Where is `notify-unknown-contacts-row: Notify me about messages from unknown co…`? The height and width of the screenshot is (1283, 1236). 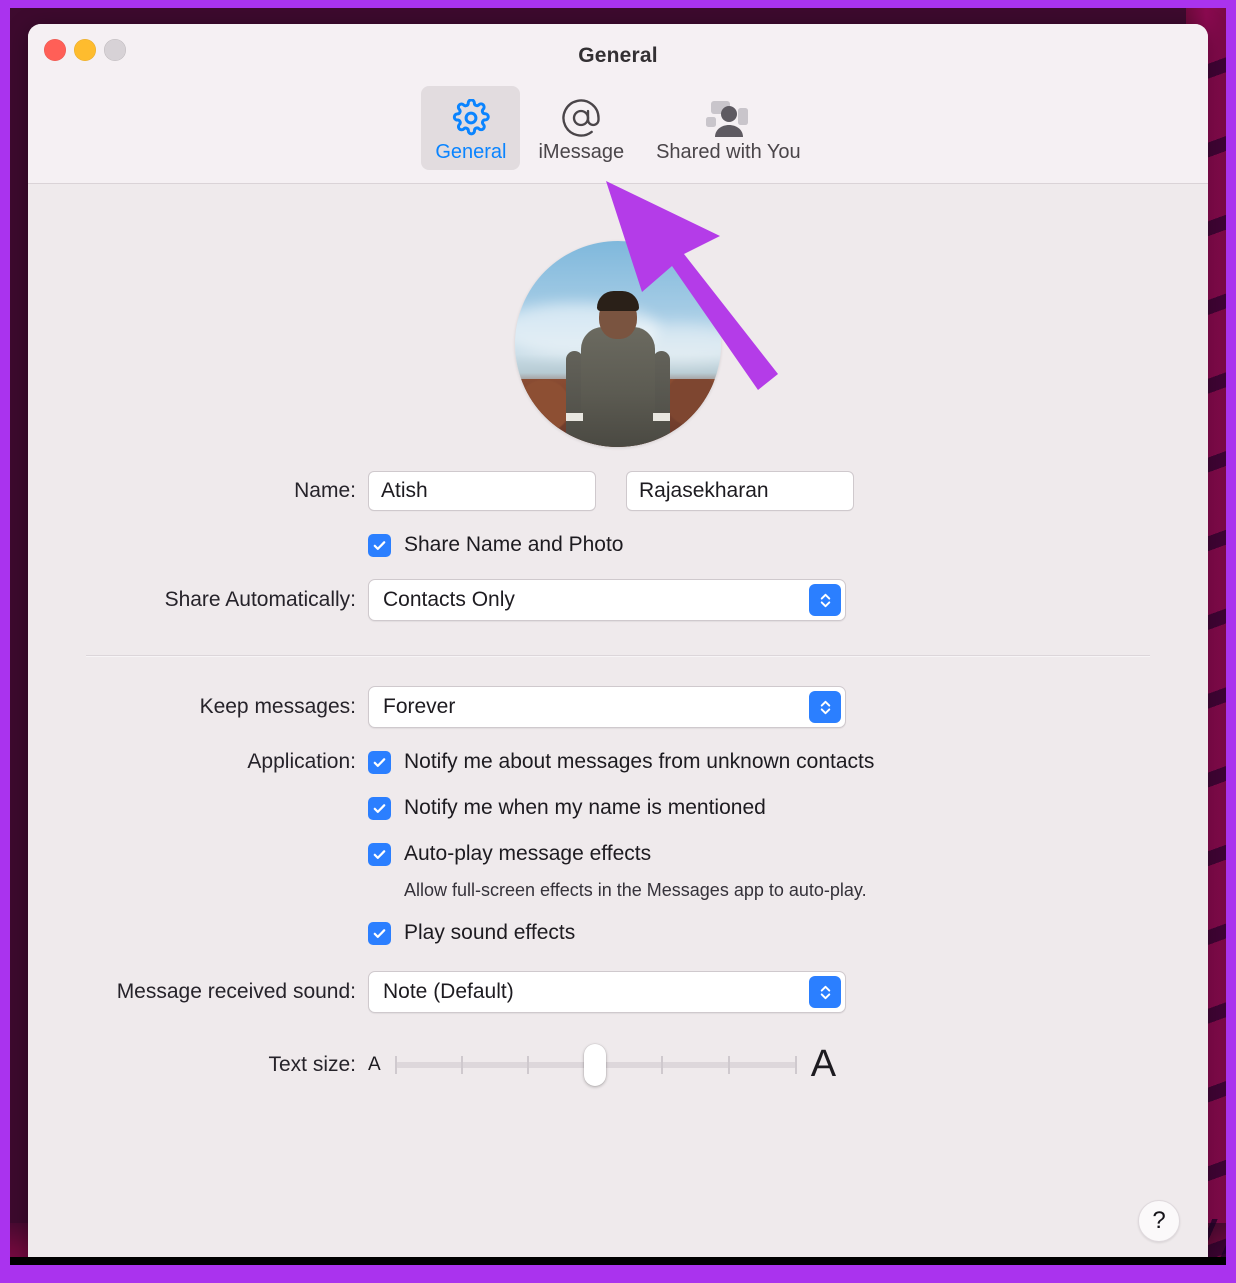 notify-unknown-contacts-row: Notify me about messages from unknown co… is located at coordinates (621, 762).